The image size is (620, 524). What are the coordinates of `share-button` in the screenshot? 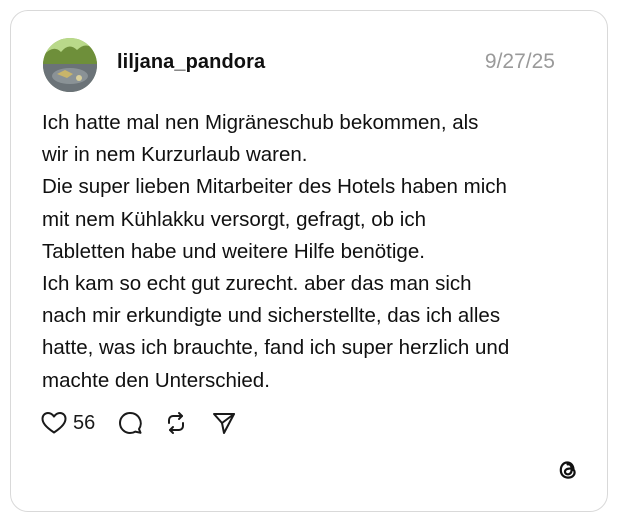 It's located at (224, 423).